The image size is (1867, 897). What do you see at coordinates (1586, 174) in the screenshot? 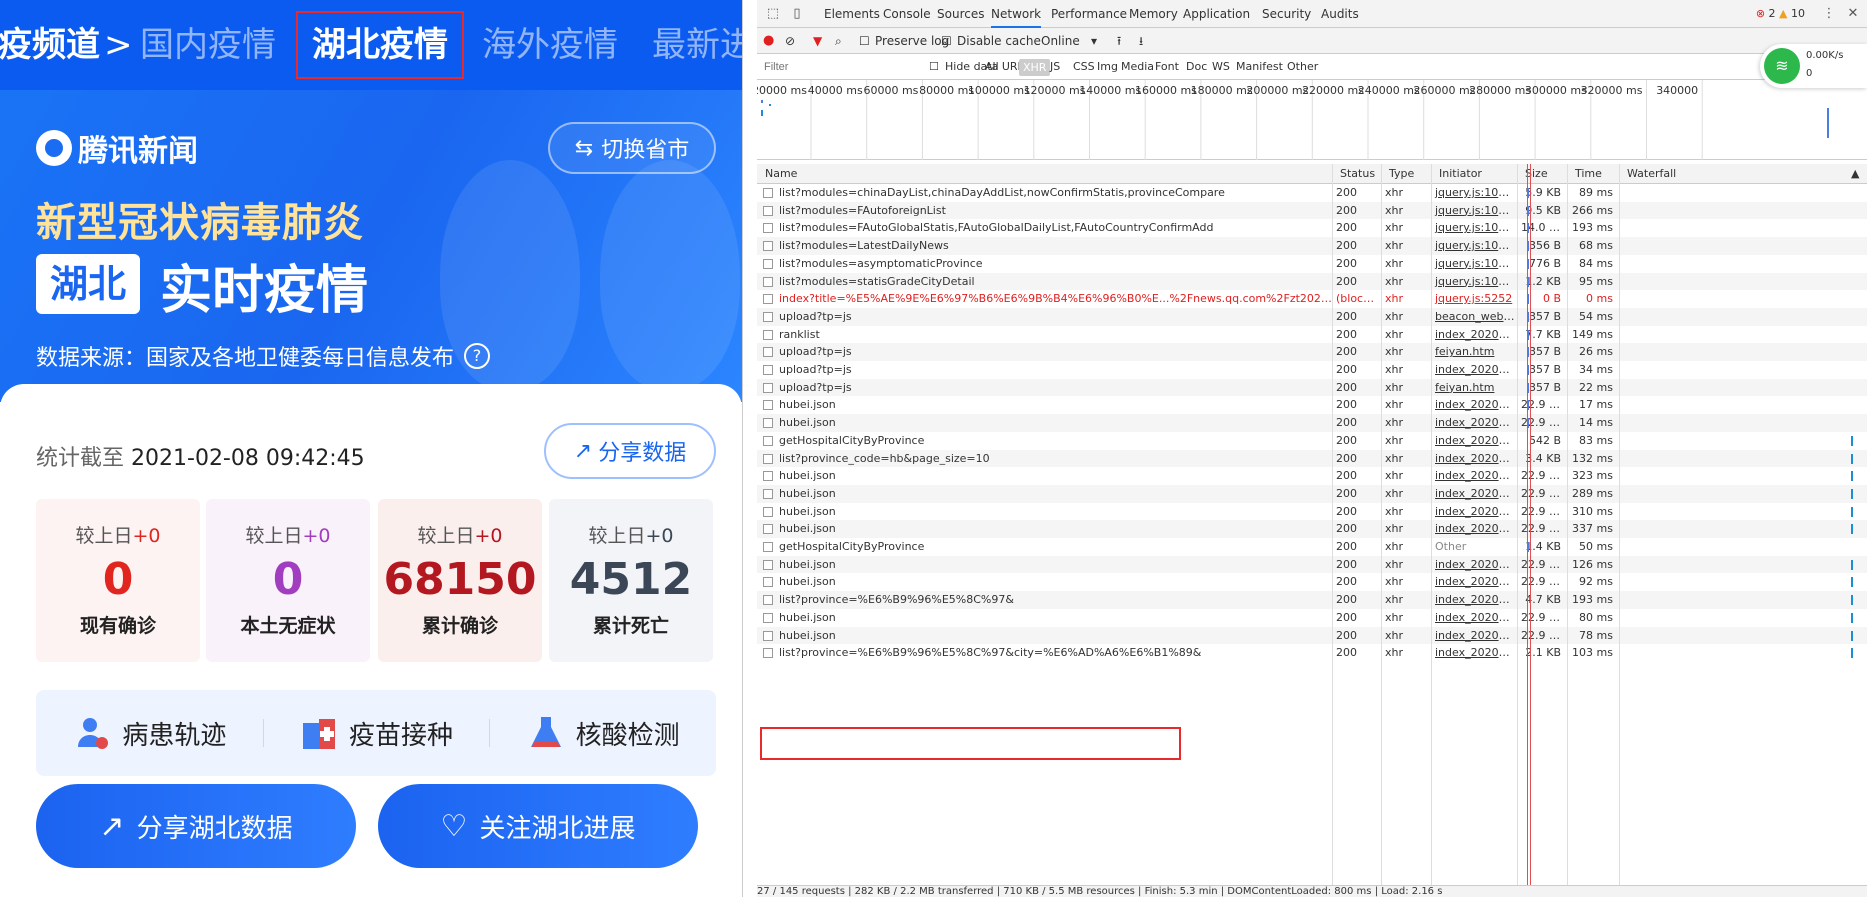
I see `column-header-time: Time` at bounding box center [1586, 174].